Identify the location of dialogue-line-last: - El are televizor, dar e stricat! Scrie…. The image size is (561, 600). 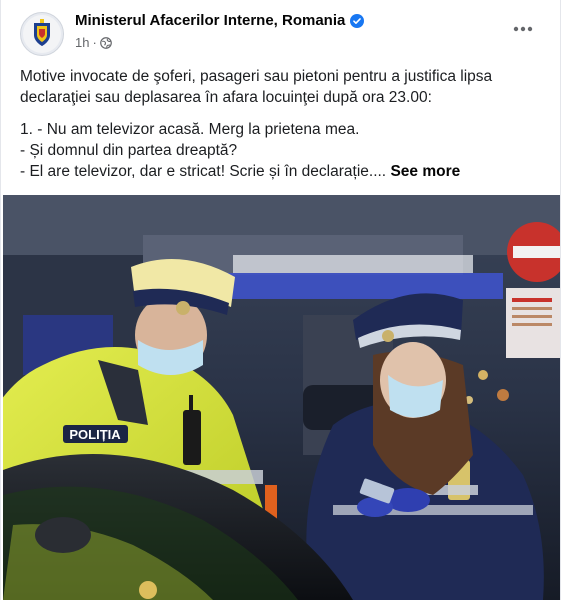
(281, 171).